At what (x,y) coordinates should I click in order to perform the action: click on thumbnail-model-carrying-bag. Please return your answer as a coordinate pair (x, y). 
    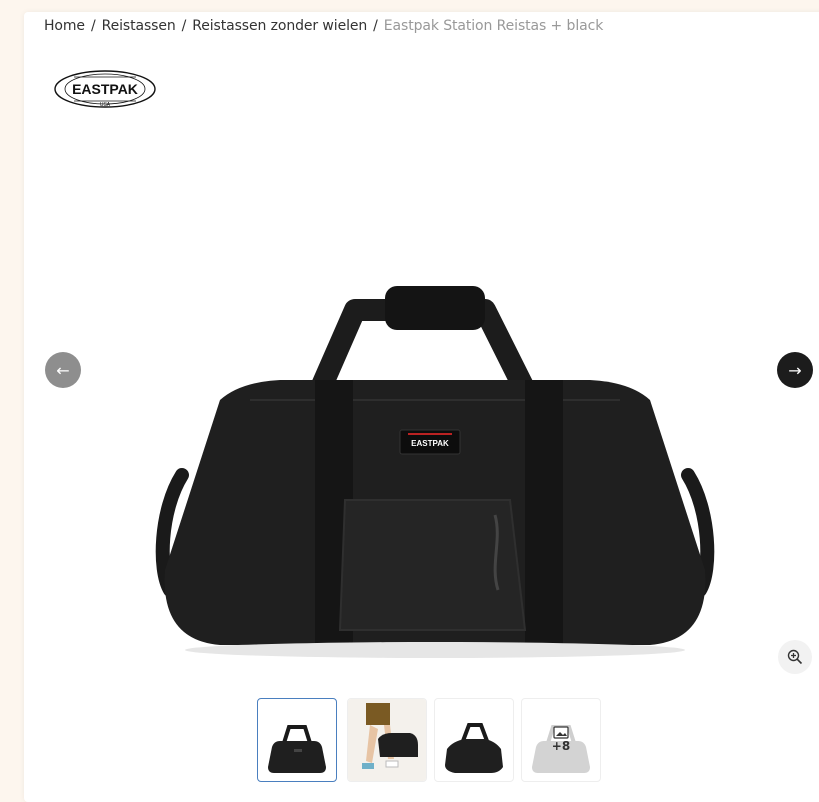
    Looking at the image, I should click on (387, 740).